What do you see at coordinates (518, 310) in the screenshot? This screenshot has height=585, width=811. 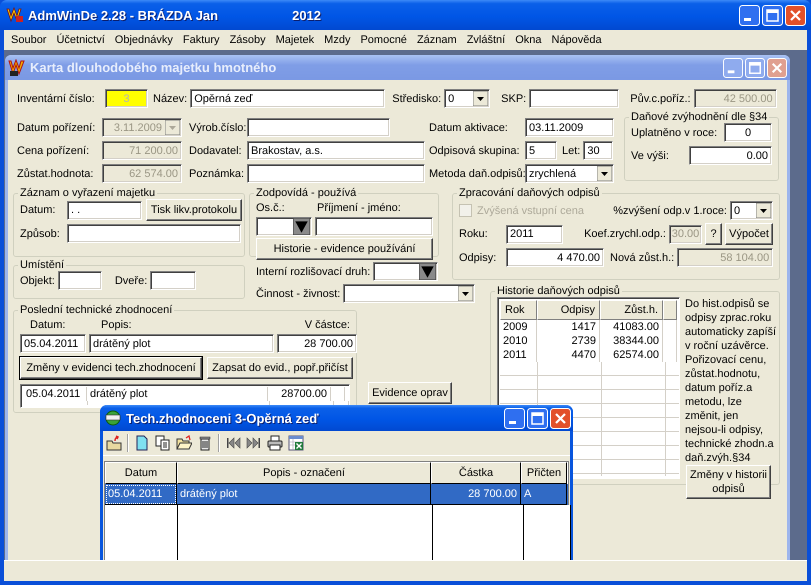 I see `column-header: Rok` at bounding box center [518, 310].